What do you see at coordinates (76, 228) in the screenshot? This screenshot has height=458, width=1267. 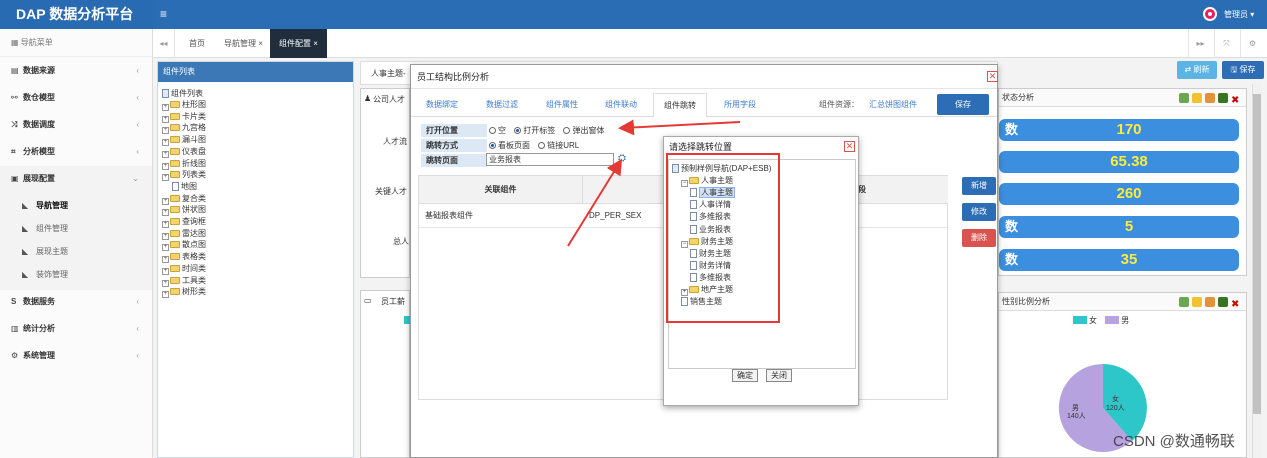 I see `sidebar-subitem-1: ◣ 组件管理` at bounding box center [76, 228].